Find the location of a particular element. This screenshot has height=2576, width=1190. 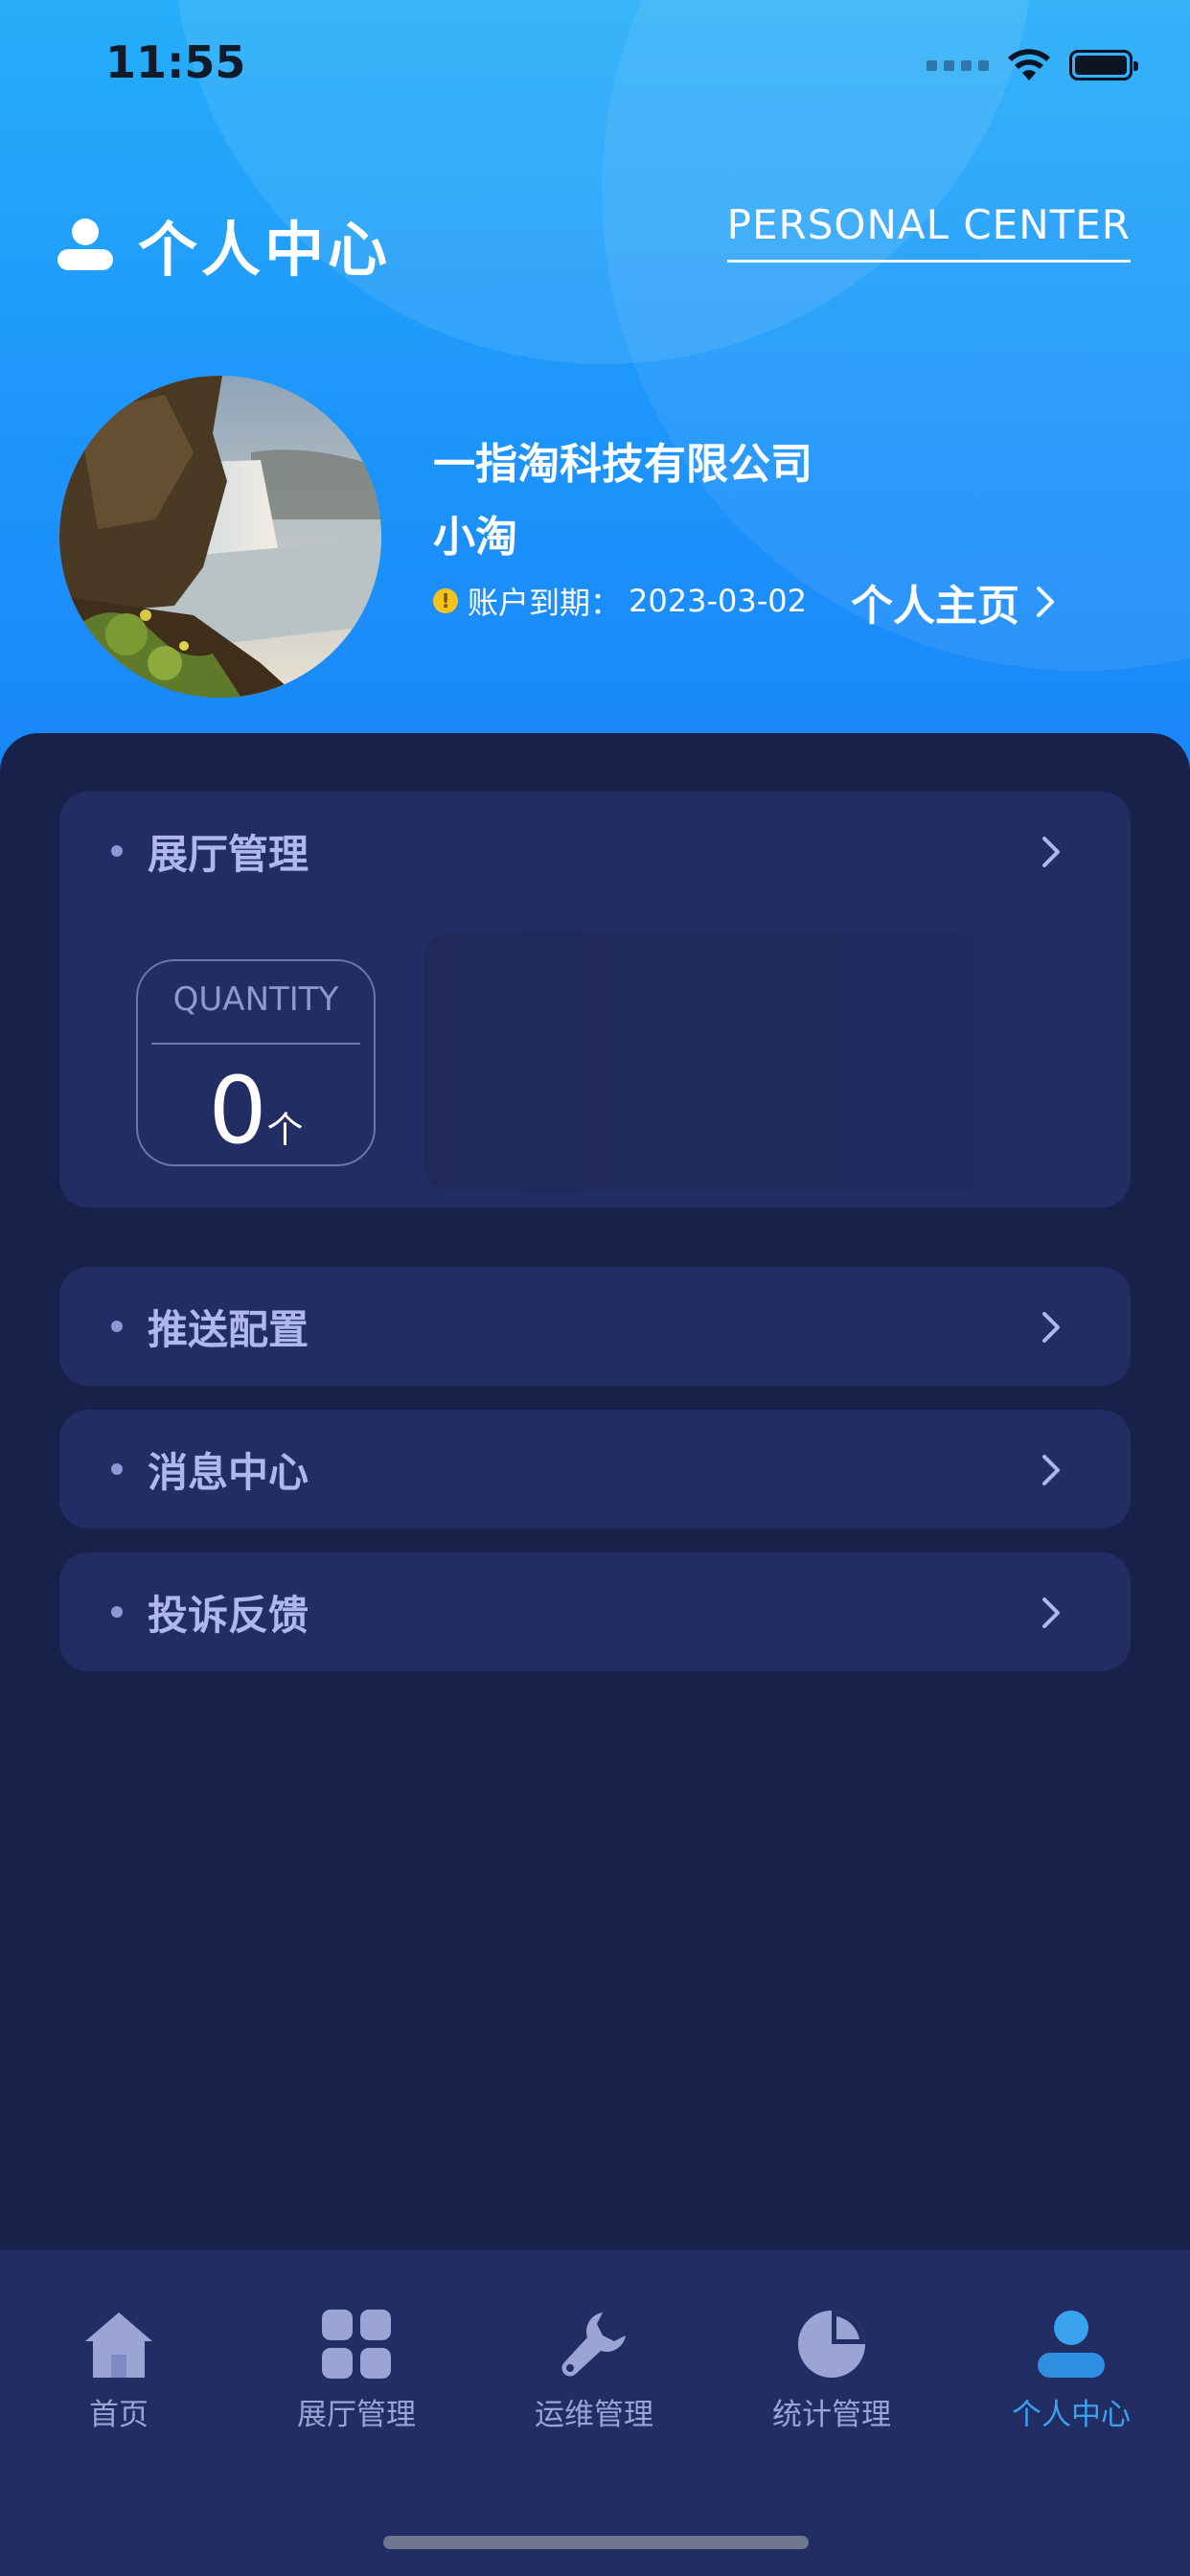

page-header: 个人中心 is located at coordinates (224, 244).